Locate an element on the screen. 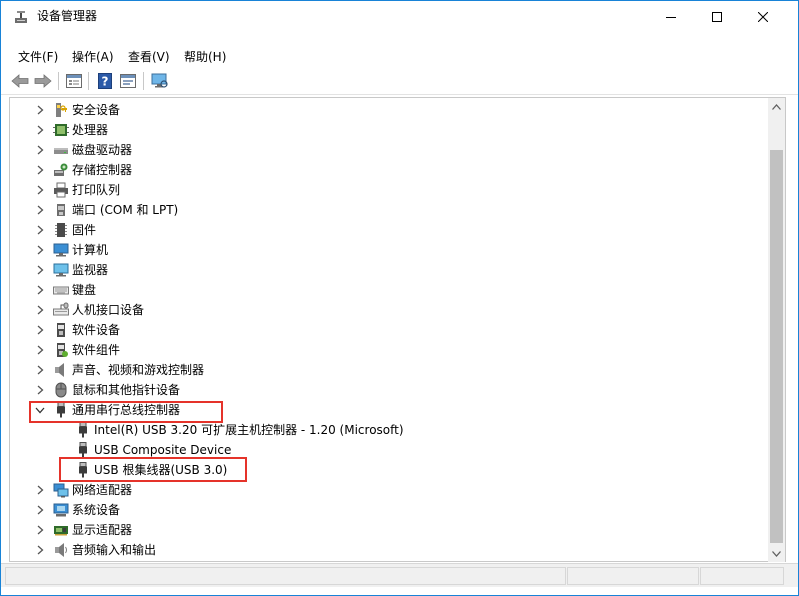 The height and width of the screenshot is (596, 799). tree-item-label: 固件 is located at coordinates (84, 230).